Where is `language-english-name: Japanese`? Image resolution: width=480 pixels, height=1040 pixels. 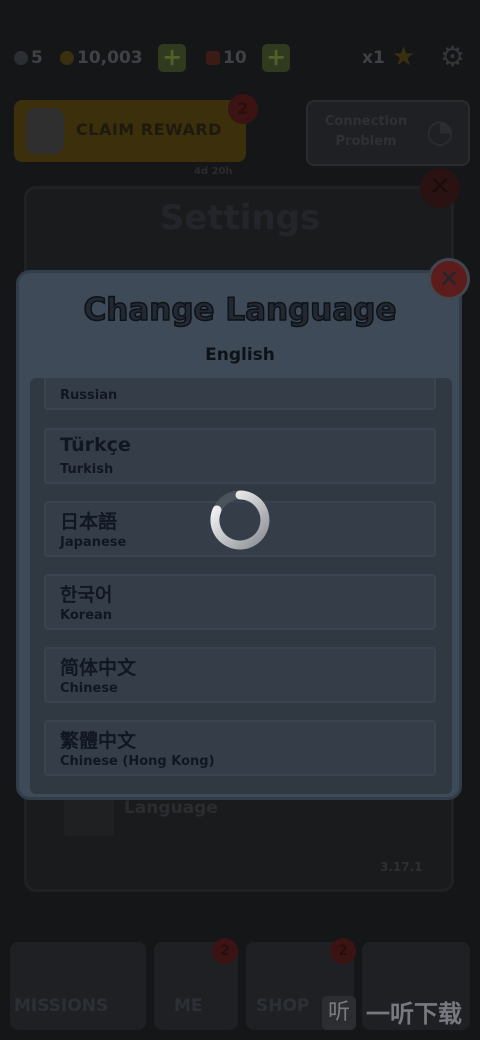 language-english-name: Japanese is located at coordinates (93, 542).